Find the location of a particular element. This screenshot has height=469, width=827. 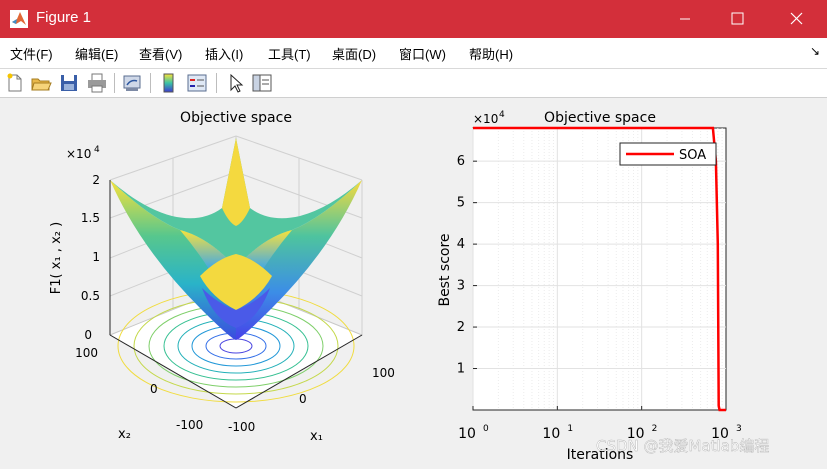

minimize-icon is located at coordinates (685, 19).